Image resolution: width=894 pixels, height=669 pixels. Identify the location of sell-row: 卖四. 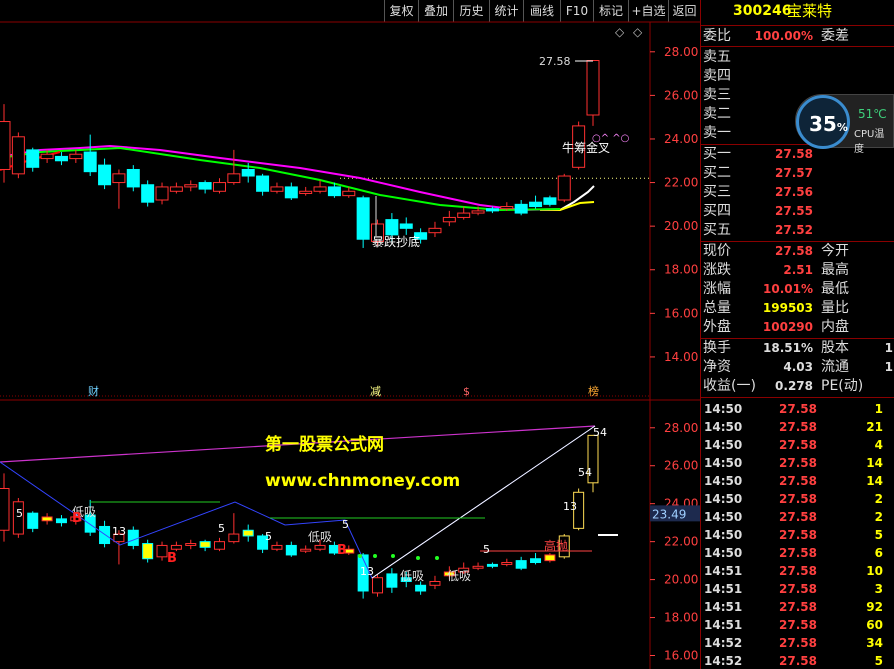
(797, 76).